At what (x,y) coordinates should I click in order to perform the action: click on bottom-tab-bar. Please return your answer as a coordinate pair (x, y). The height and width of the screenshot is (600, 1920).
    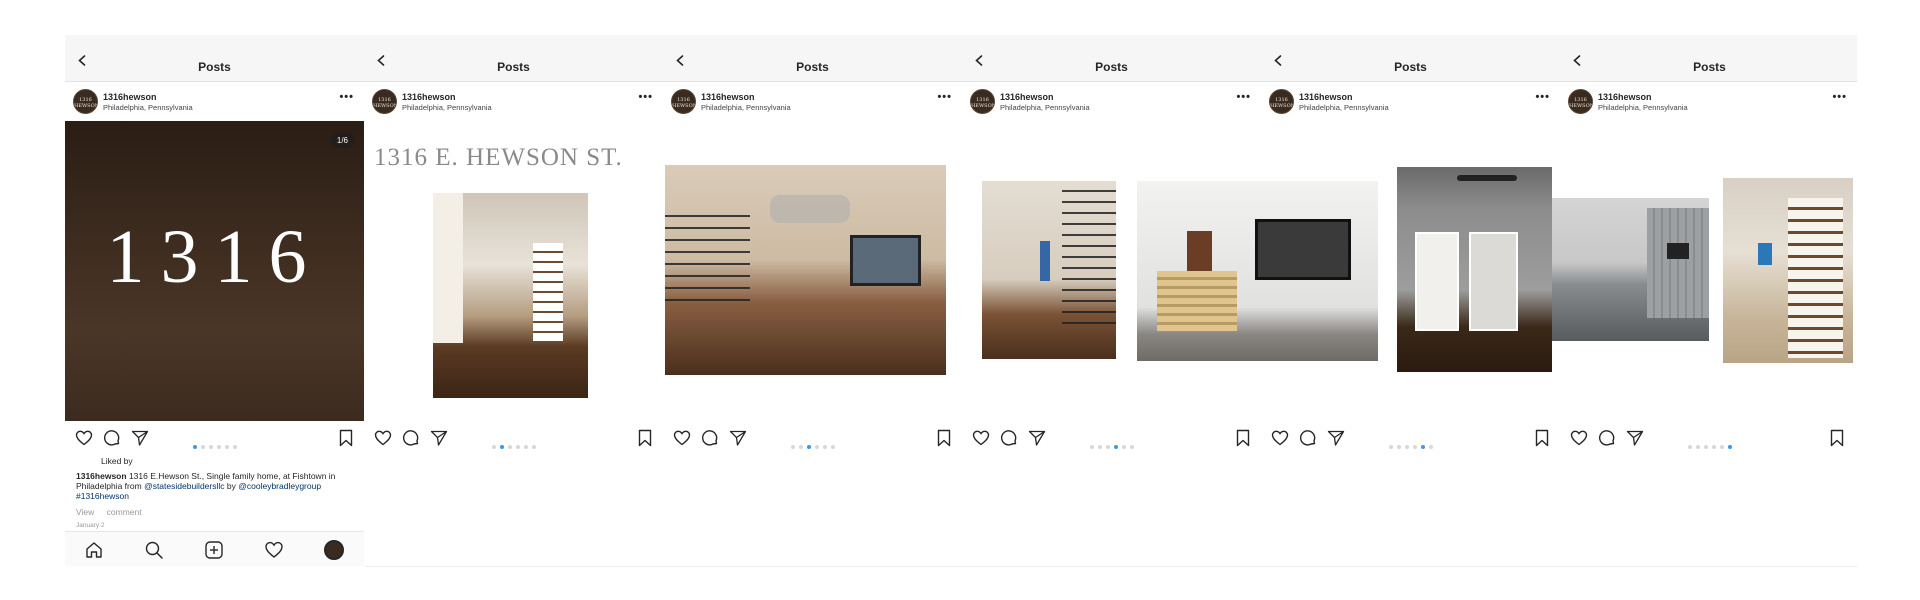
    Looking at the image, I should click on (214, 548).